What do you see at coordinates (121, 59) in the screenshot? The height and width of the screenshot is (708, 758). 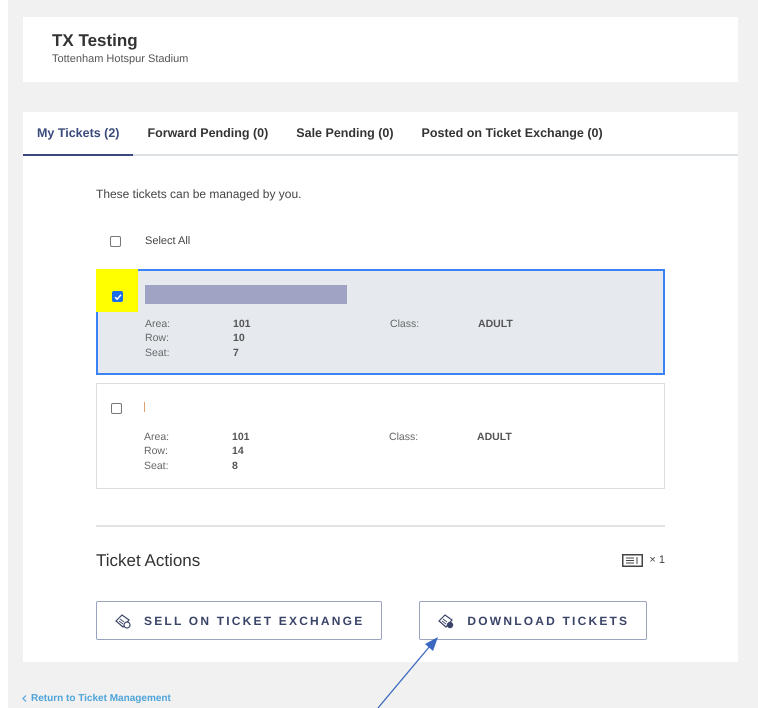 I see `venue-name: Tottenham Hotspur Stadium` at bounding box center [121, 59].